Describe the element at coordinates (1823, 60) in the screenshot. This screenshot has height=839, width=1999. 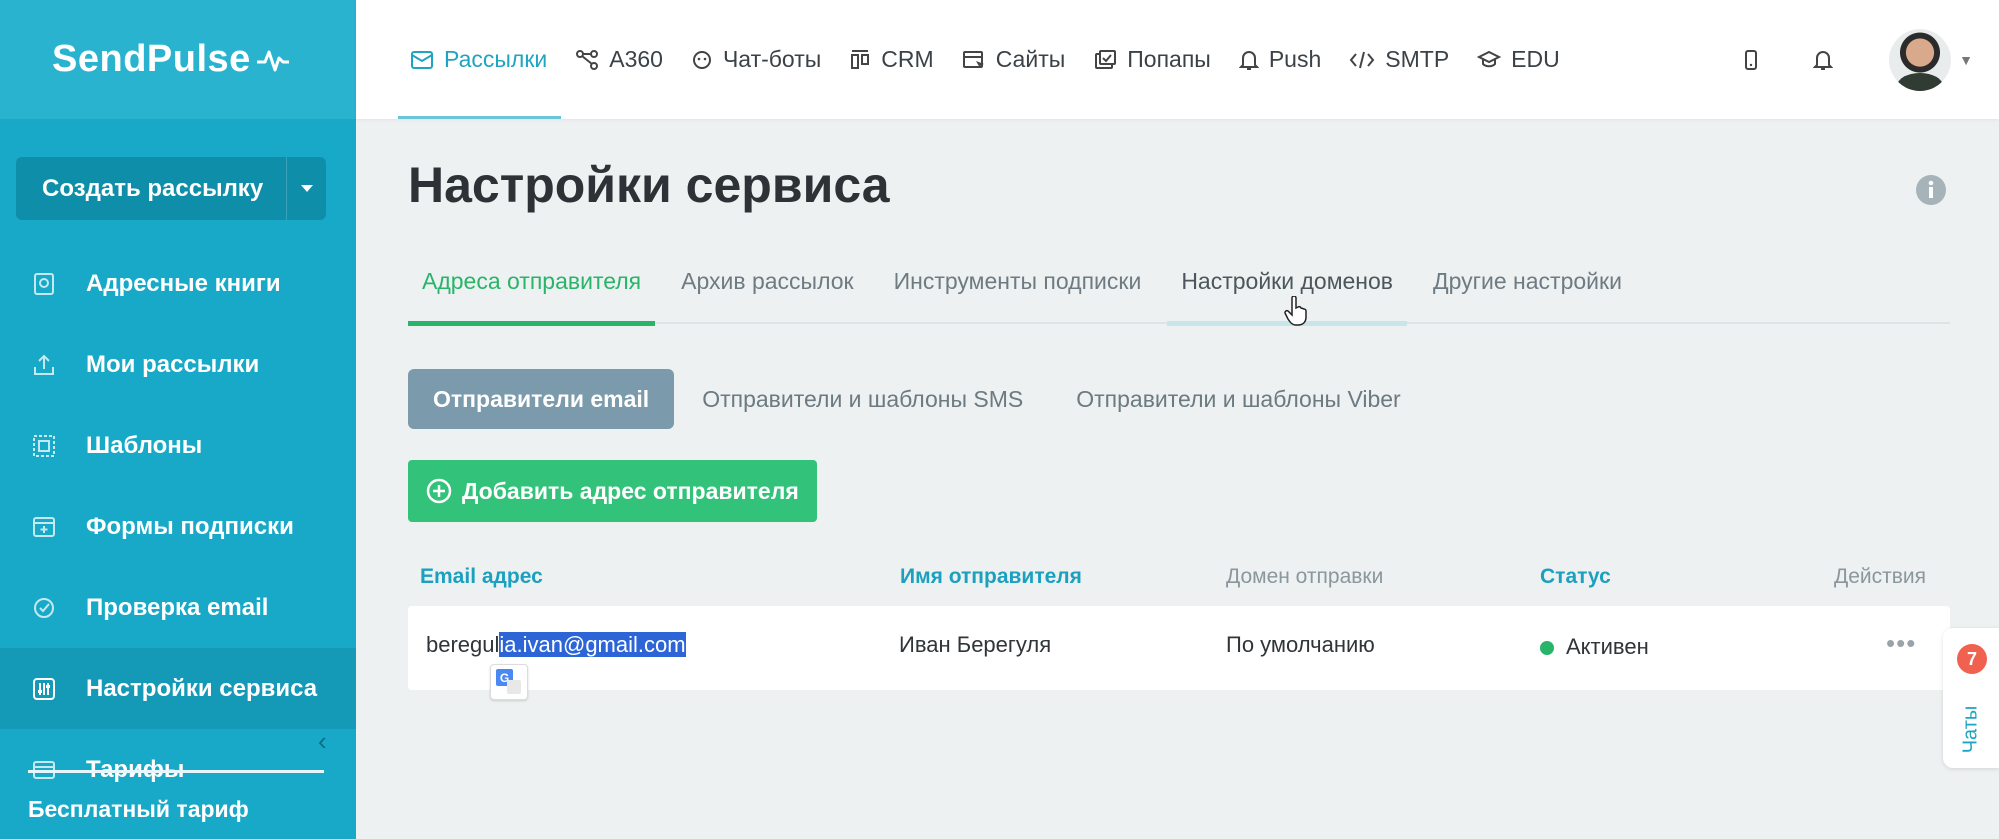
I see `notifications-bell-icon` at that location.